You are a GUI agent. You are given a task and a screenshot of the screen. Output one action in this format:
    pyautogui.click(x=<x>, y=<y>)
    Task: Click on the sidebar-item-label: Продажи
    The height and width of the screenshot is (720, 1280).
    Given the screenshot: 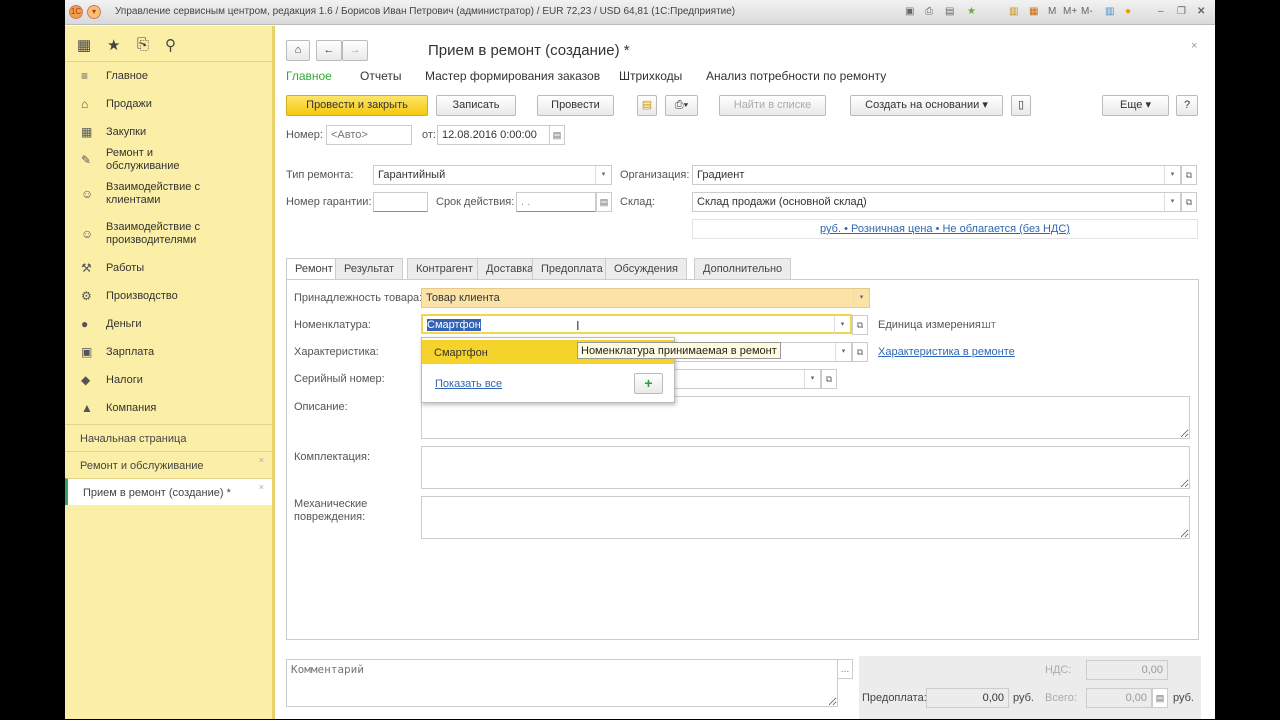 What is the action you would take?
    pyautogui.click(x=129, y=103)
    